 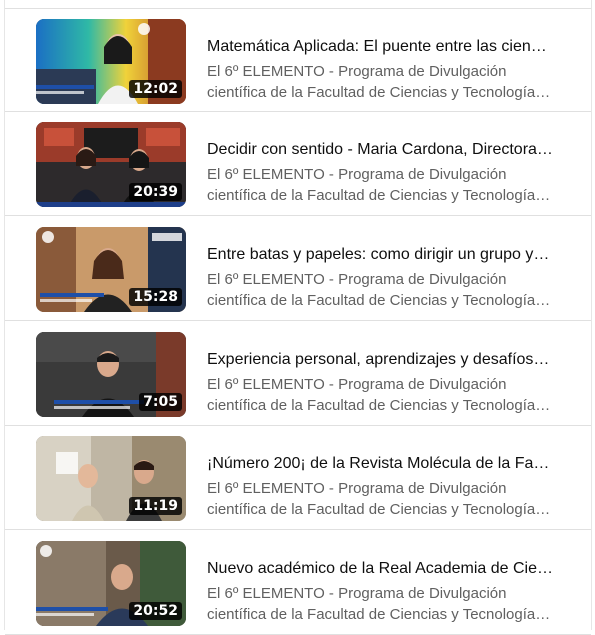 I want to click on duration-badge: 12:02, so click(x=155, y=89).